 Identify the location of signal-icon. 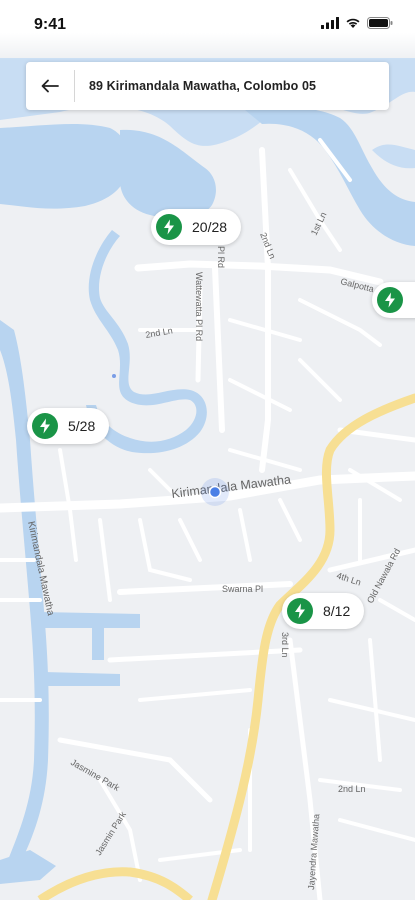
(330, 23).